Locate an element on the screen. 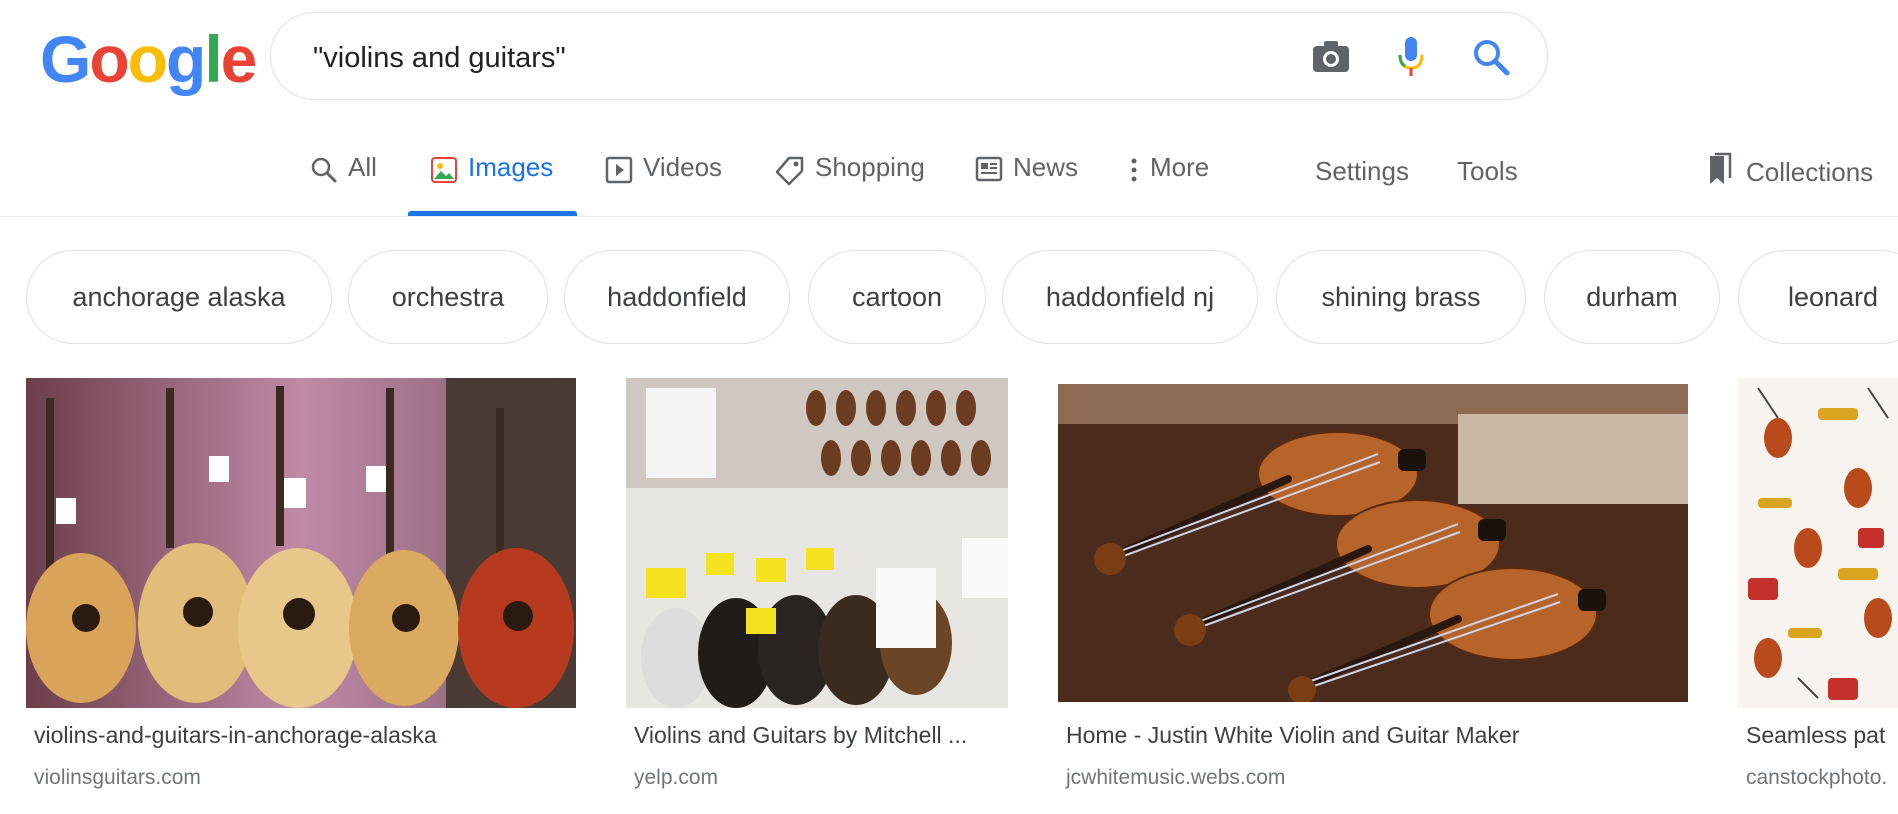  microphone-icon is located at coordinates (1411, 57).